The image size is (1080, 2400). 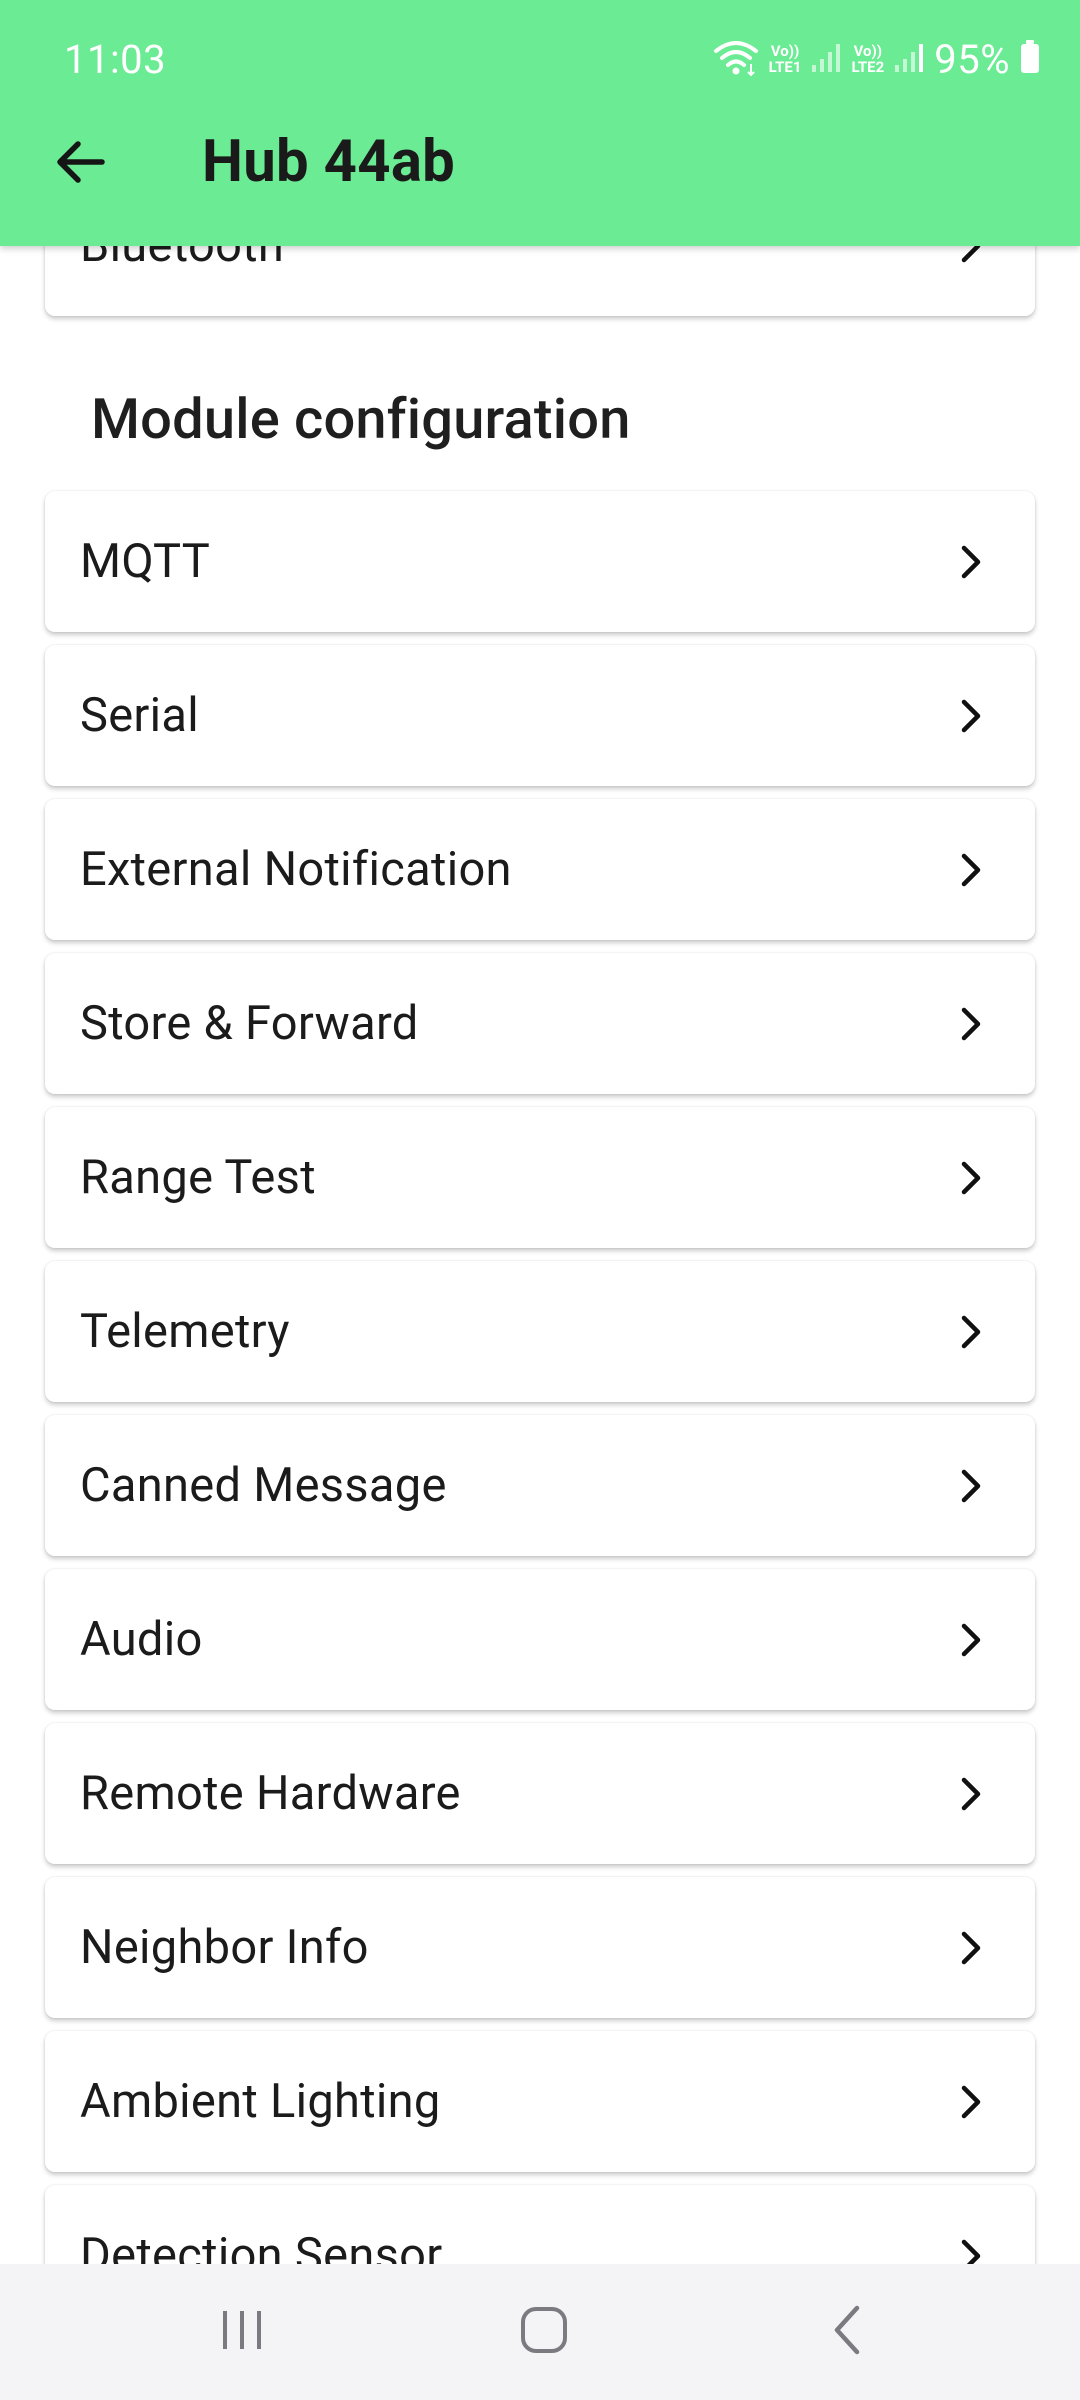 I want to click on settings-item-detection-sensor: Detection Sensor, so click(x=540, y=2224).